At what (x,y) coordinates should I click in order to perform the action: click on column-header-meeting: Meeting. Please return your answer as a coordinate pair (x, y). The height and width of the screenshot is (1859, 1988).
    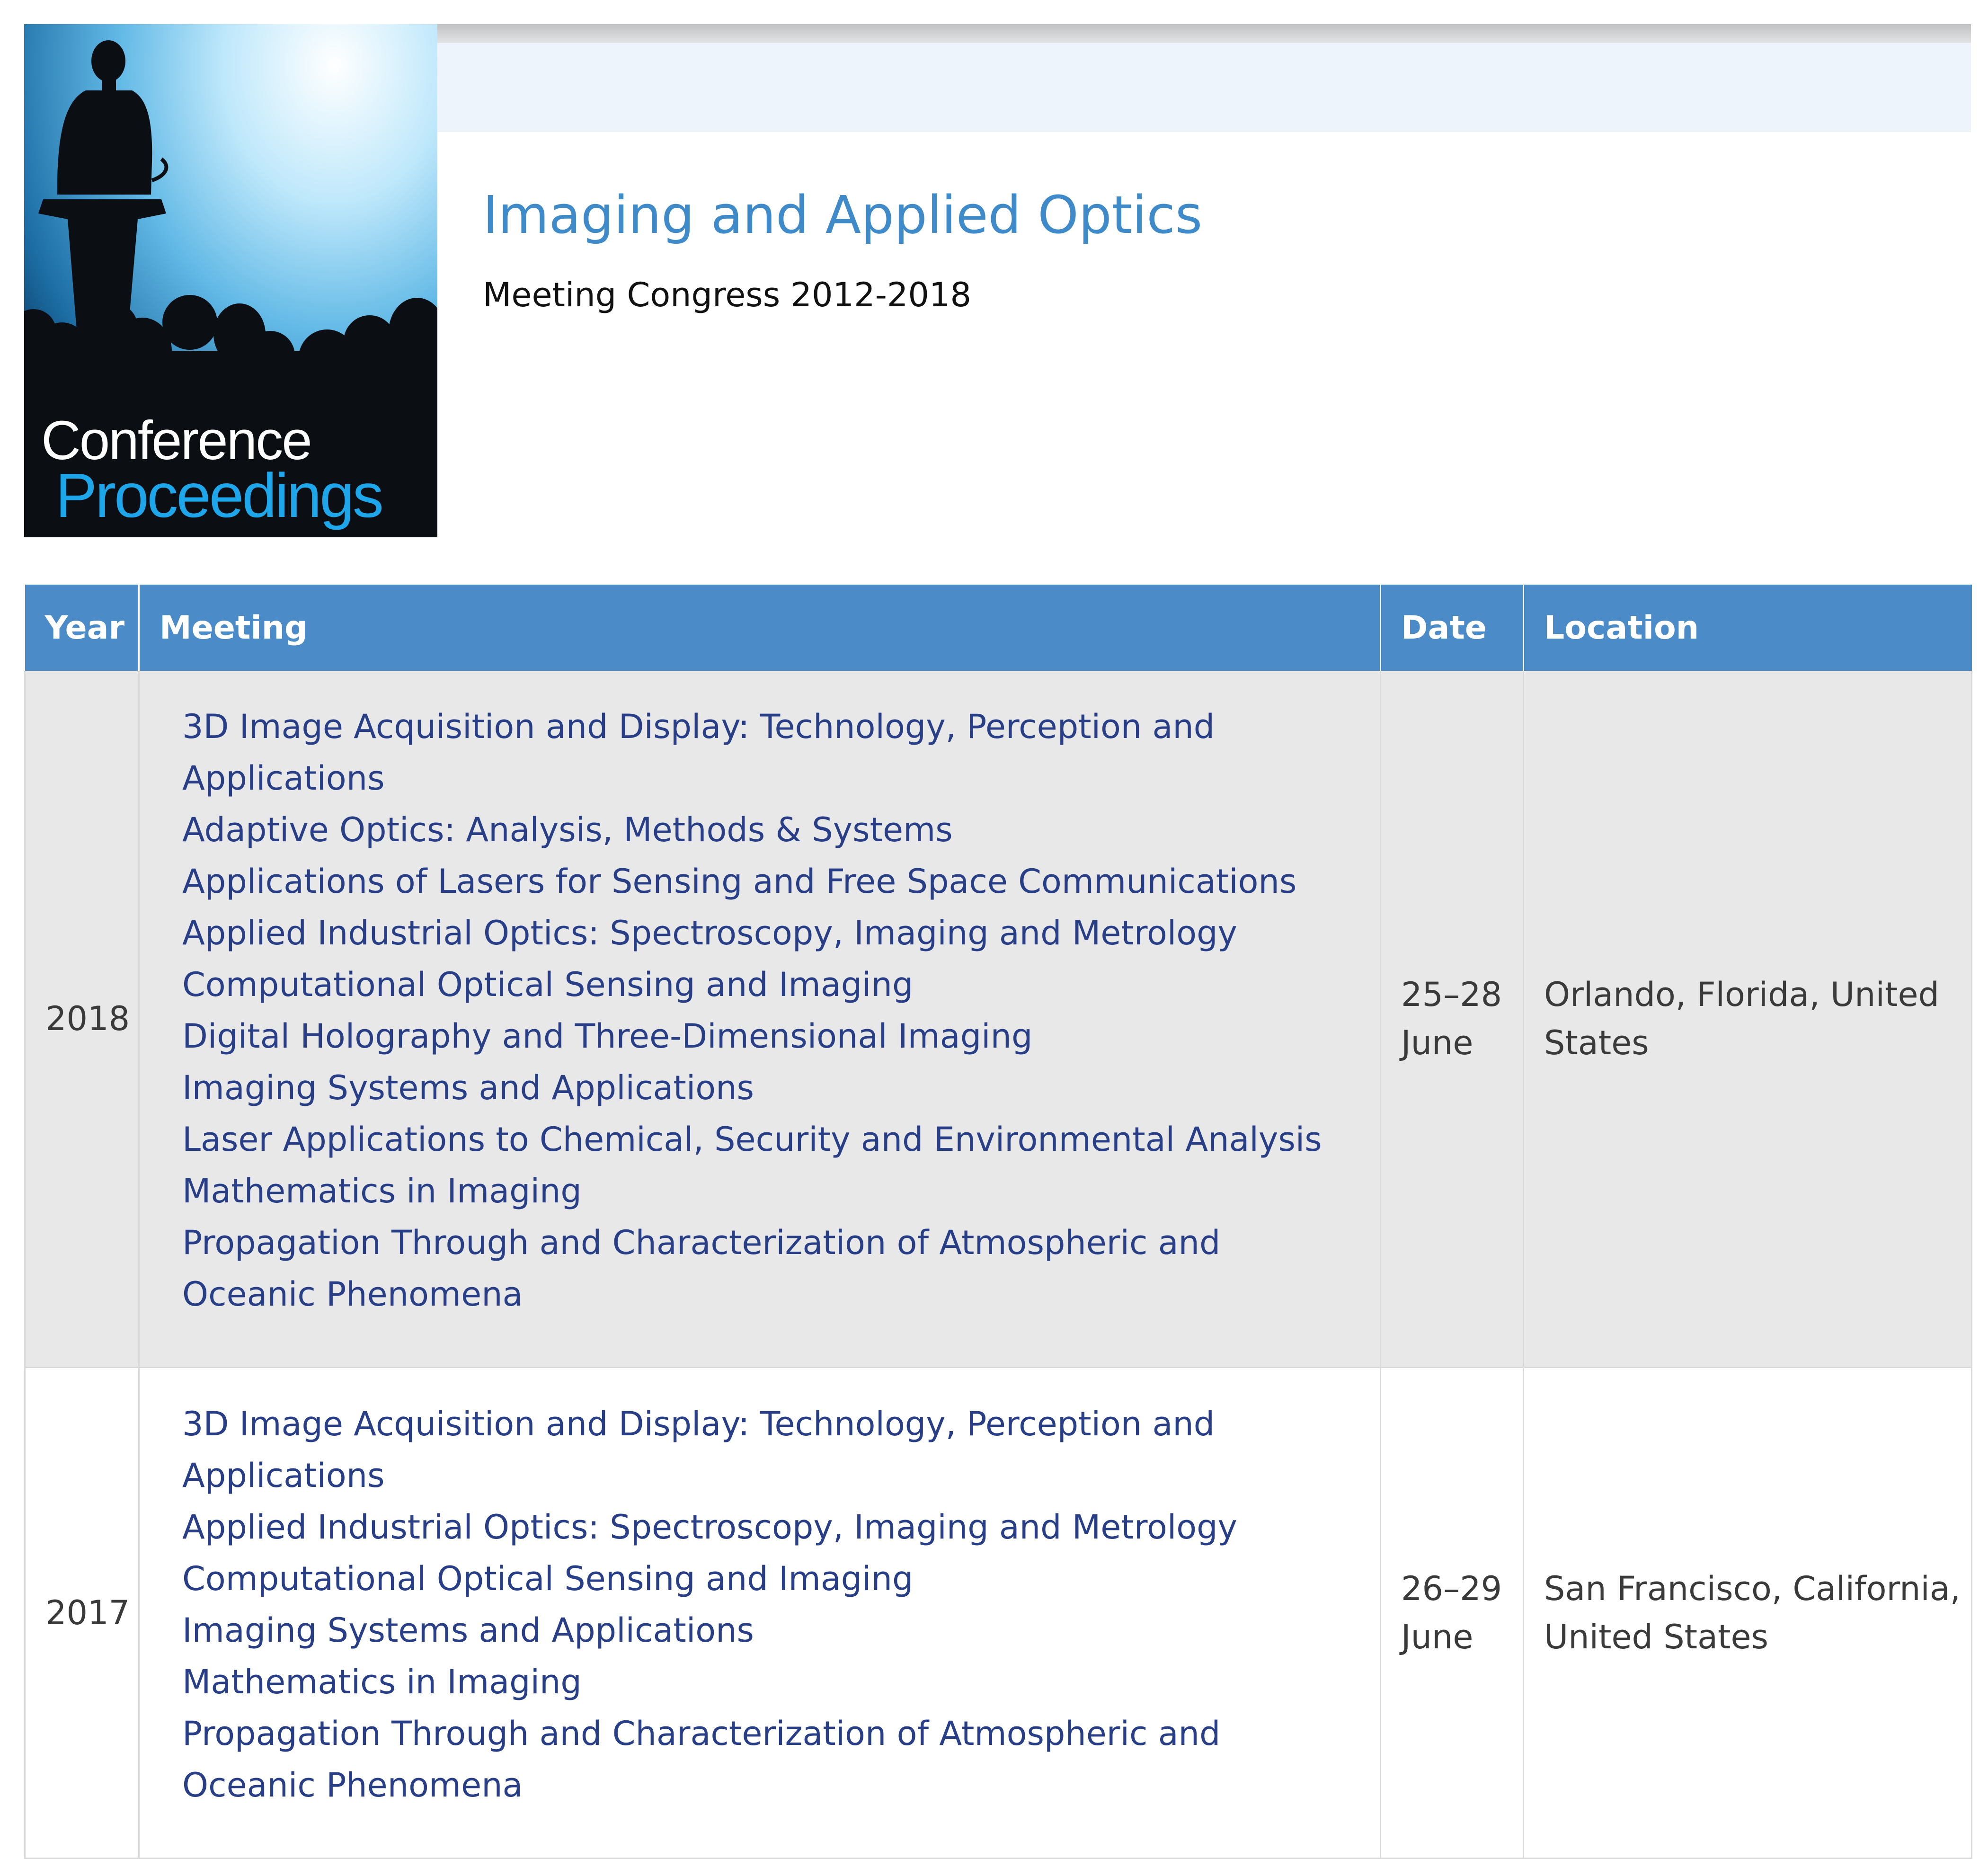
    Looking at the image, I should click on (760, 628).